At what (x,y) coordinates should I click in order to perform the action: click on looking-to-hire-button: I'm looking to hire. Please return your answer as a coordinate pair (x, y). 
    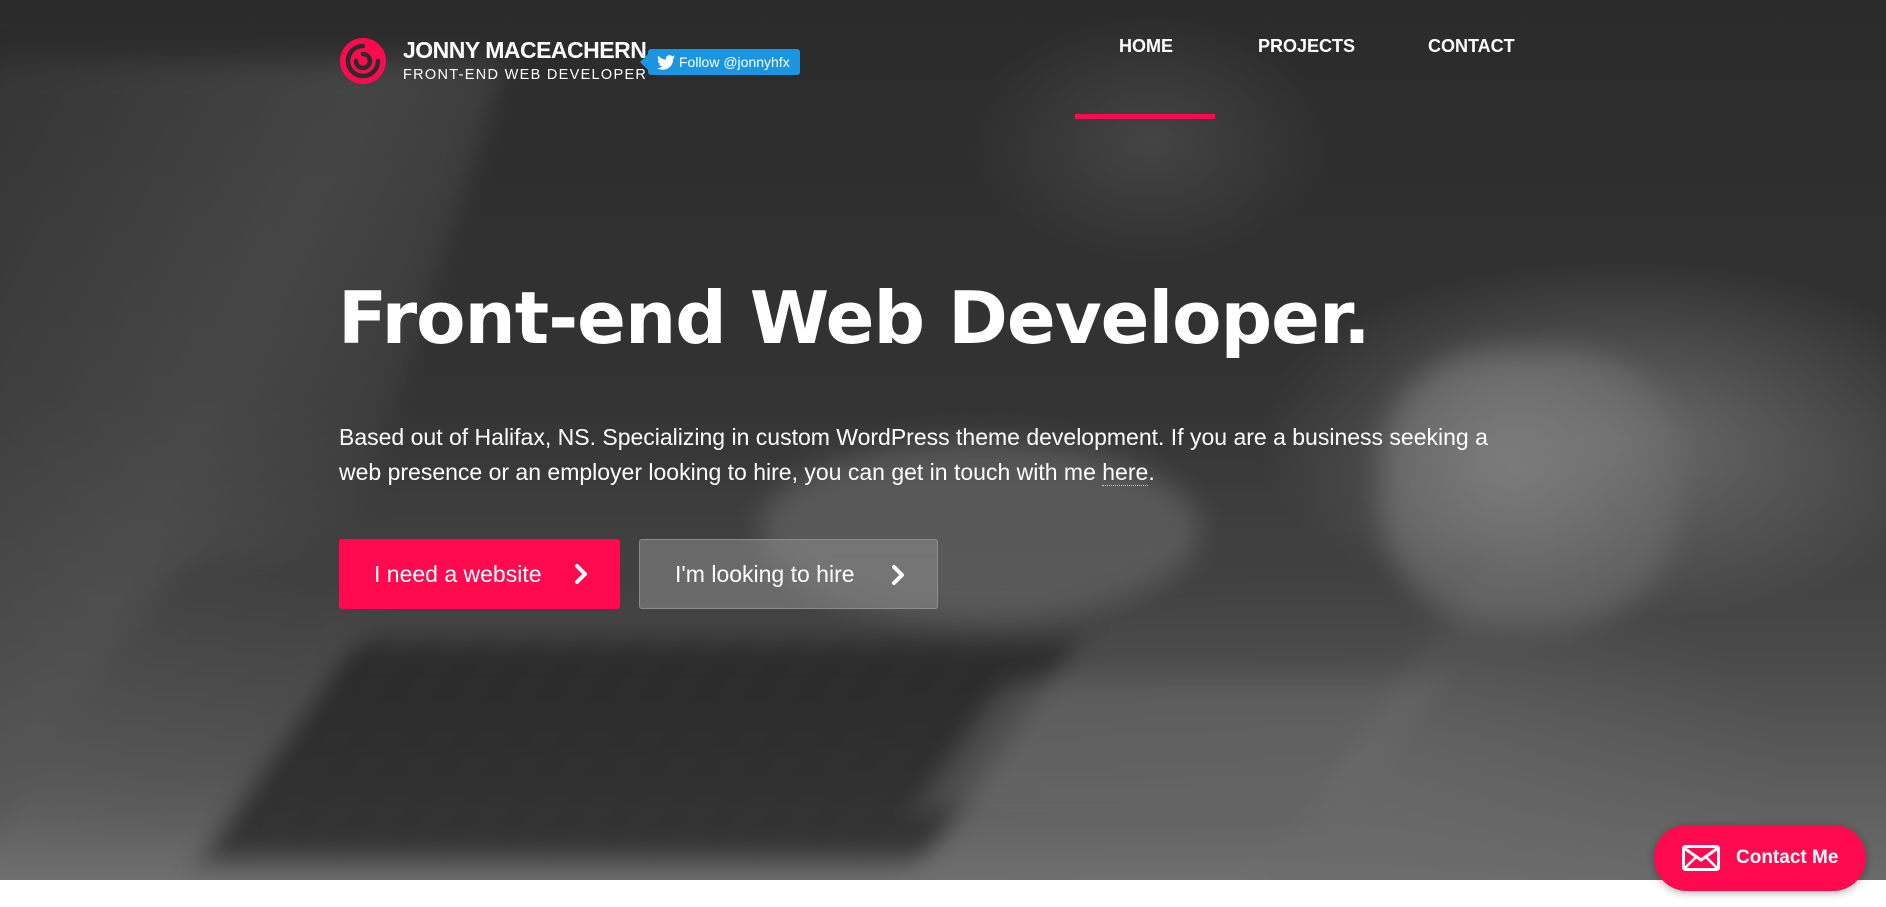
    Looking at the image, I should click on (788, 574).